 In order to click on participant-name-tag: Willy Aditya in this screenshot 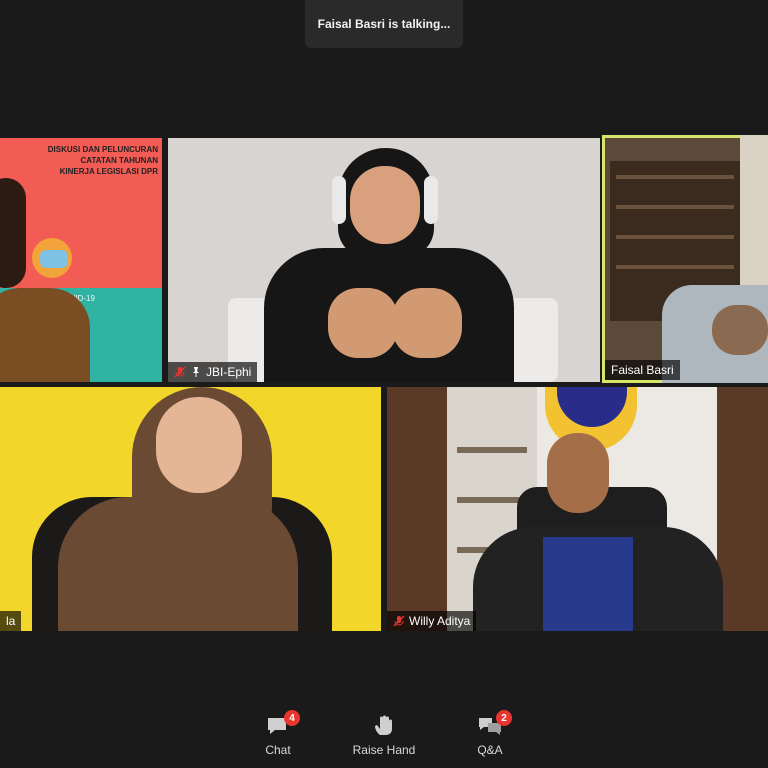, I will do `click(432, 621)`.